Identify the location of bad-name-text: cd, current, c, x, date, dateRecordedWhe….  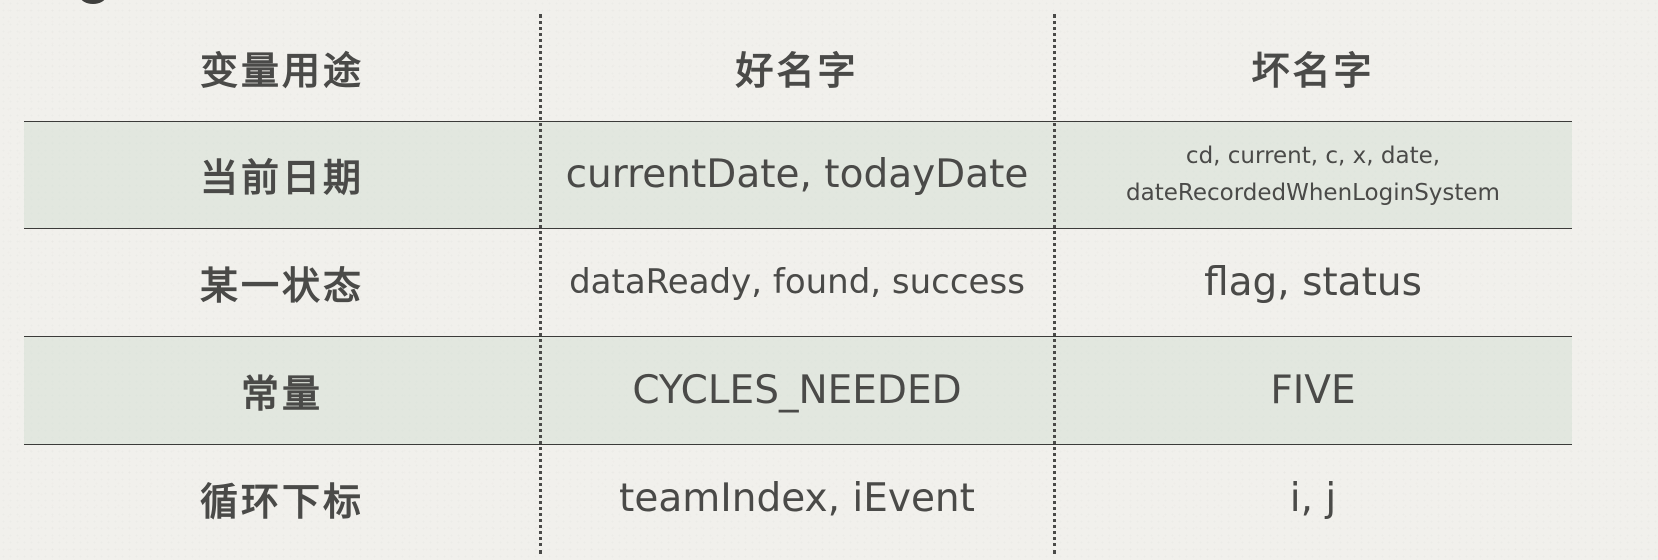
(1313, 175).